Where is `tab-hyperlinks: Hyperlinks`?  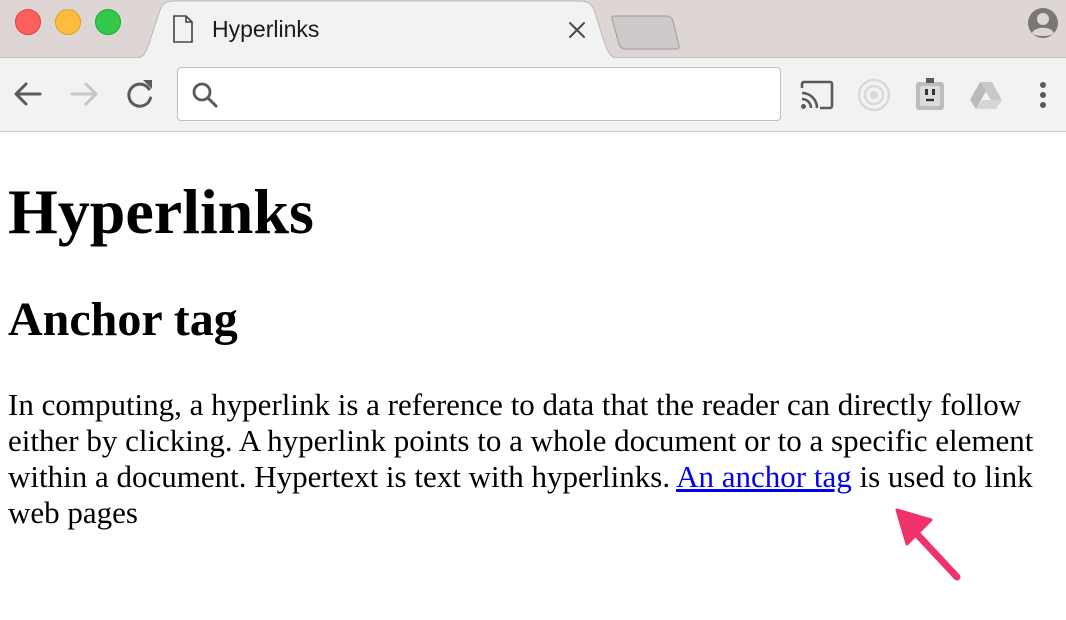 tab-hyperlinks: Hyperlinks is located at coordinates (377, 29).